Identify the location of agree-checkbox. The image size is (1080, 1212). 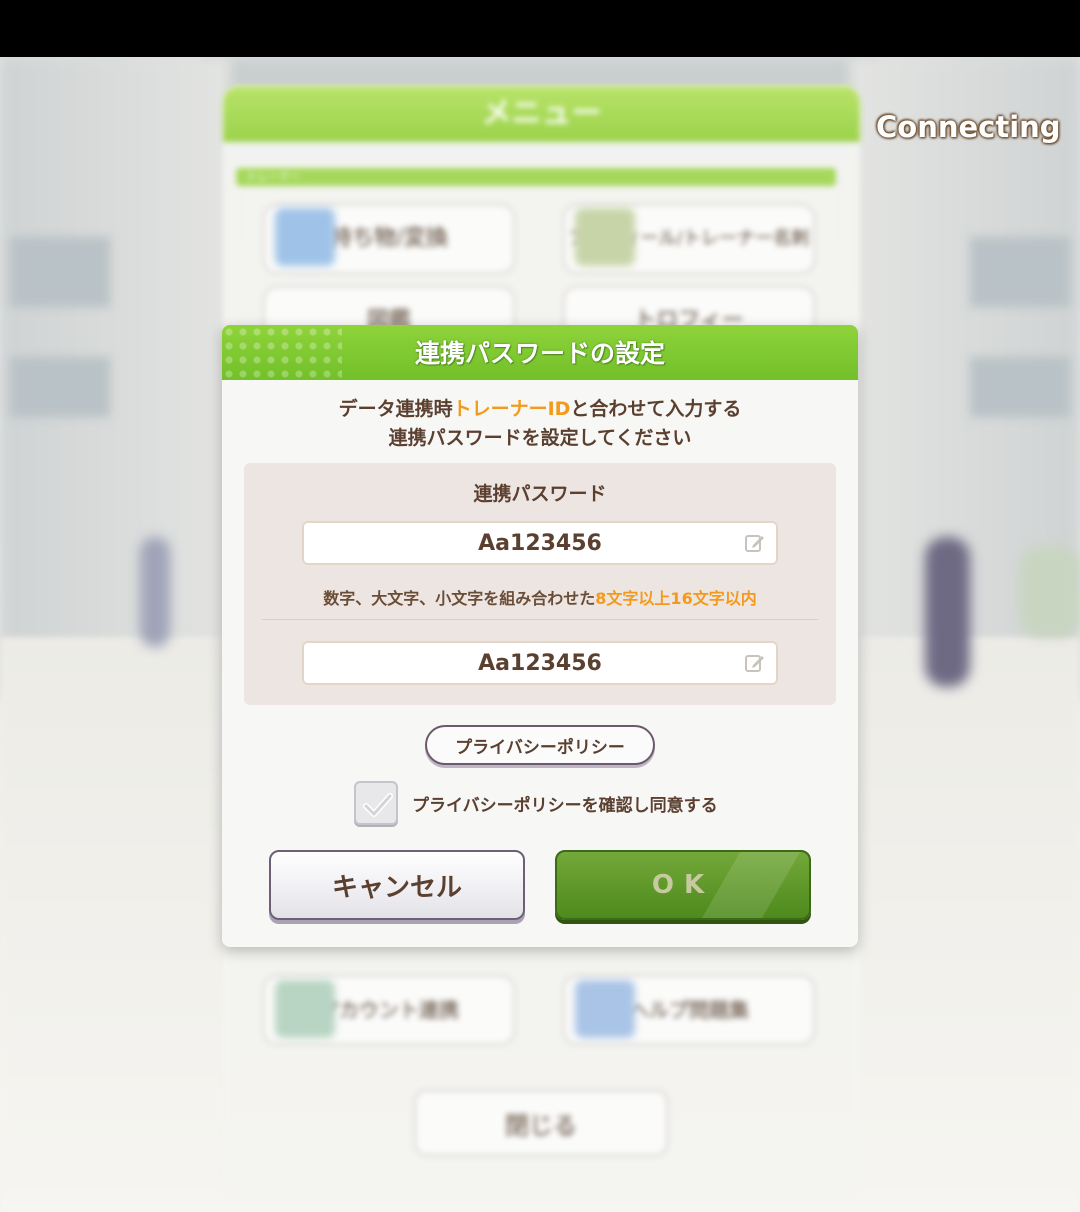
(376, 803).